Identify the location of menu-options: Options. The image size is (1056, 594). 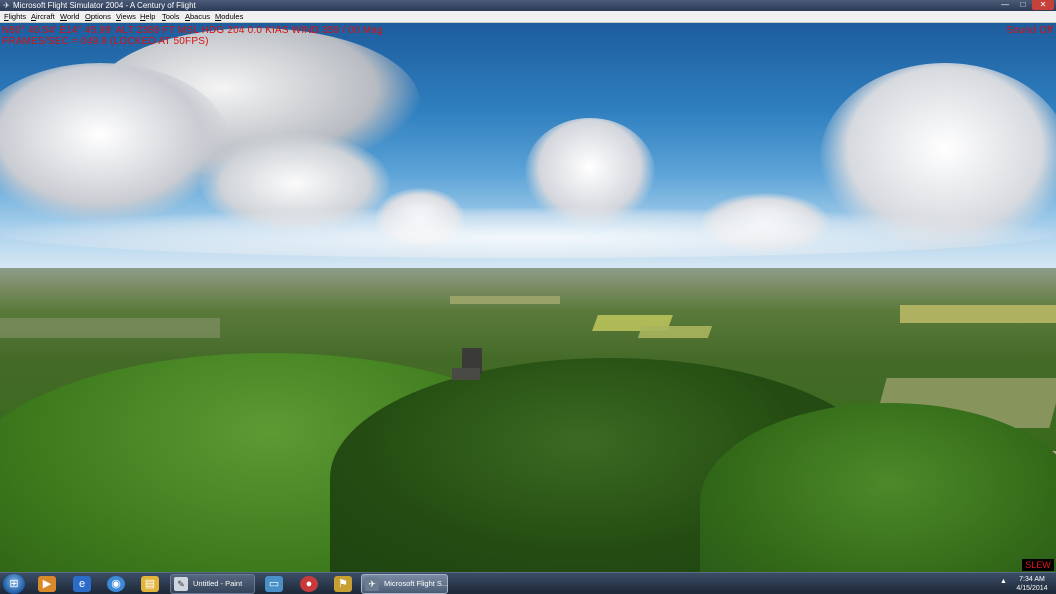
(98, 17).